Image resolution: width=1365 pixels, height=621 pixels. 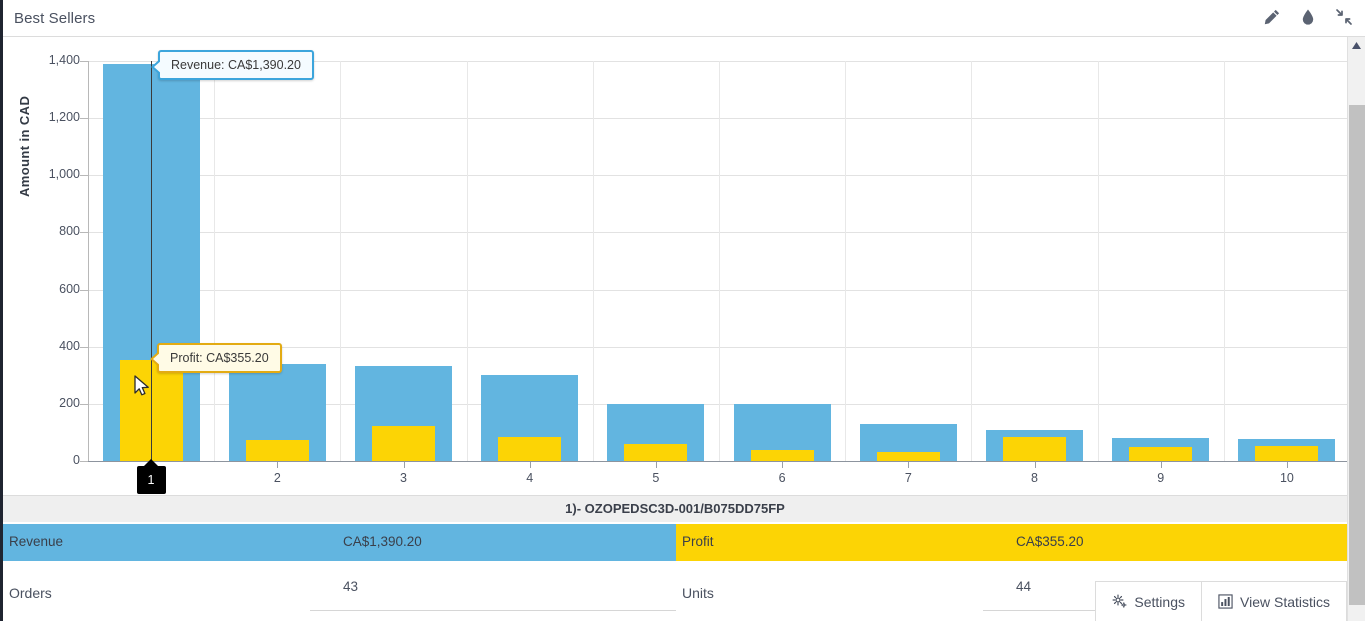 What do you see at coordinates (656, 478) in the screenshot?
I see `x-tick-label: 5` at bounding box center [656, 478].